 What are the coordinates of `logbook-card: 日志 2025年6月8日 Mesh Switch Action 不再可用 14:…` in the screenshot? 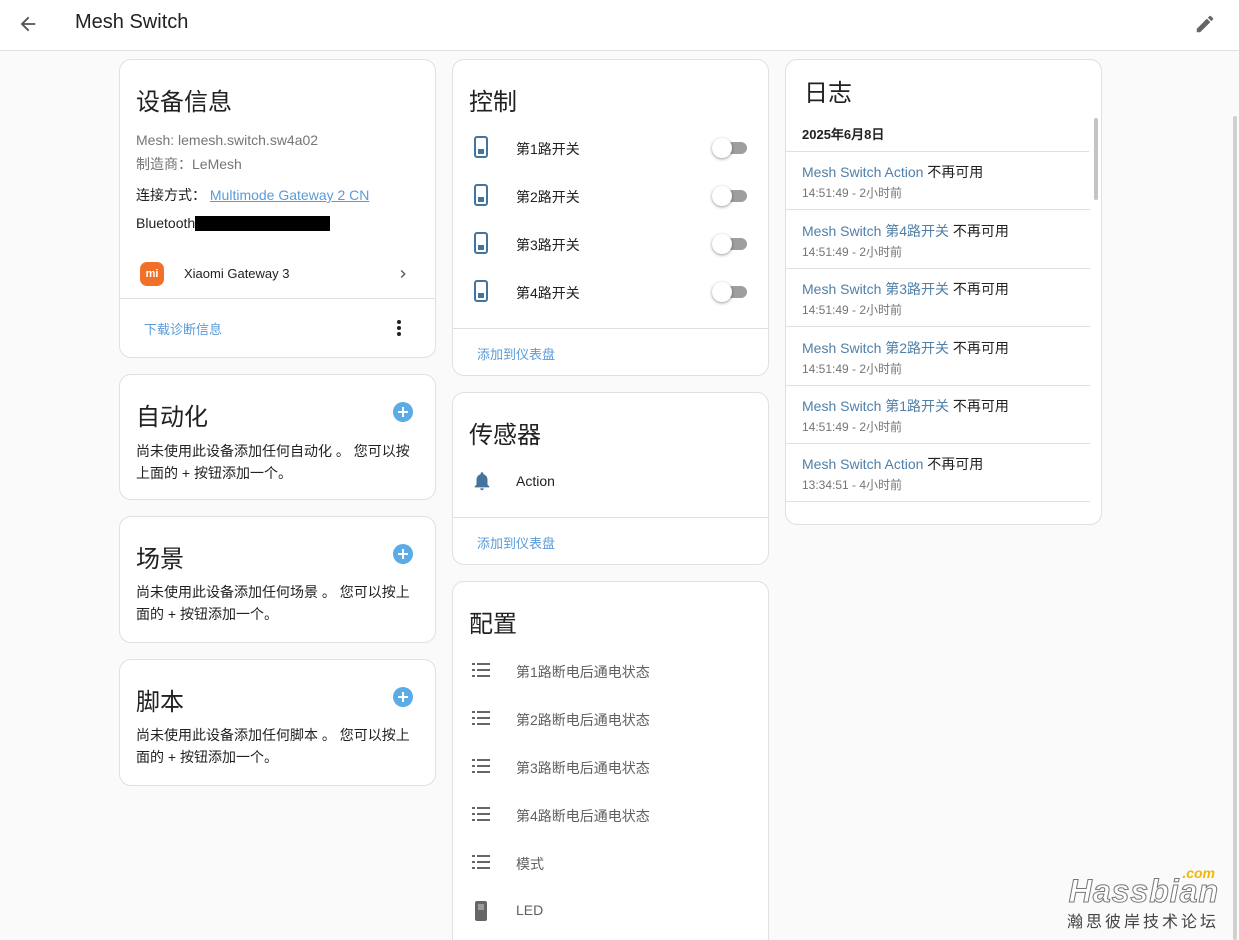 It's located at (943, 292).